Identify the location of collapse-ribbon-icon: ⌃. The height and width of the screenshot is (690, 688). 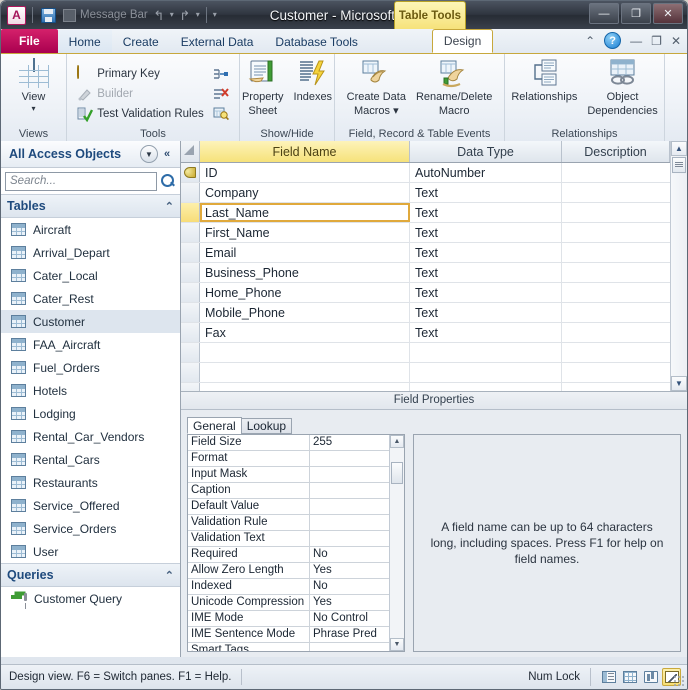
(590, 41).